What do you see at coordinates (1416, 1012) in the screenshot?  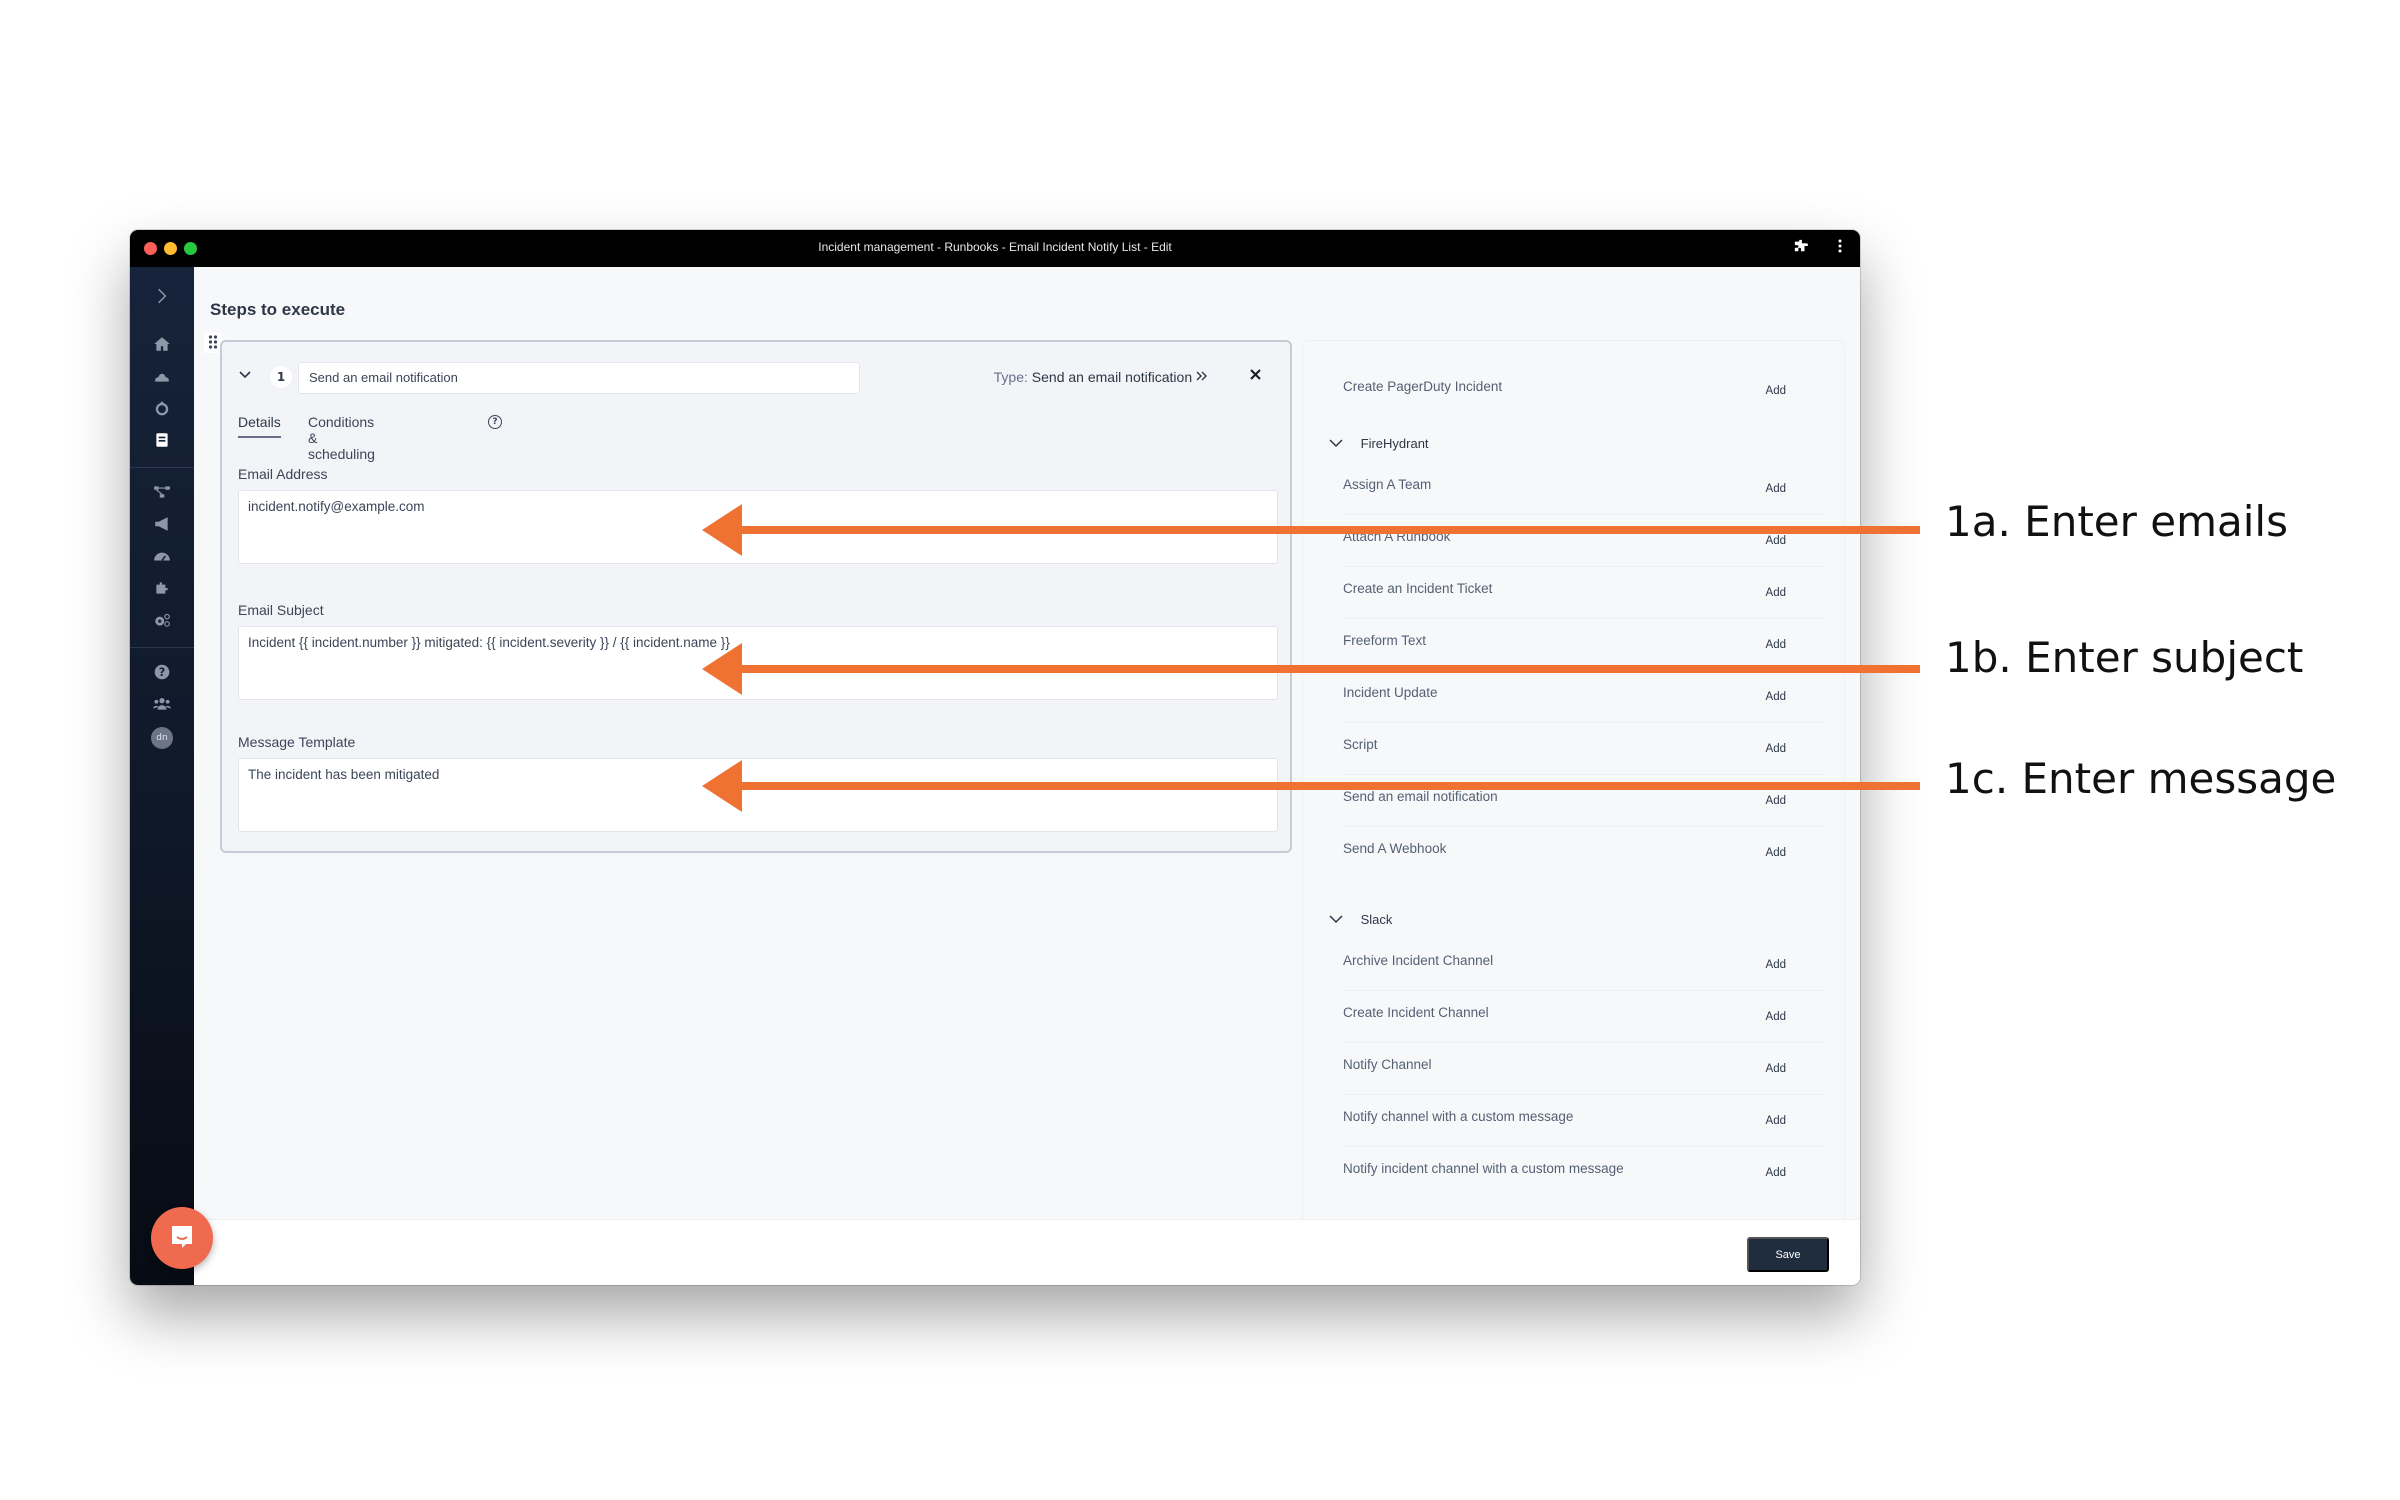 I see `library-item-name: Create Incident Channel` at bounding box center [1416, 1012].